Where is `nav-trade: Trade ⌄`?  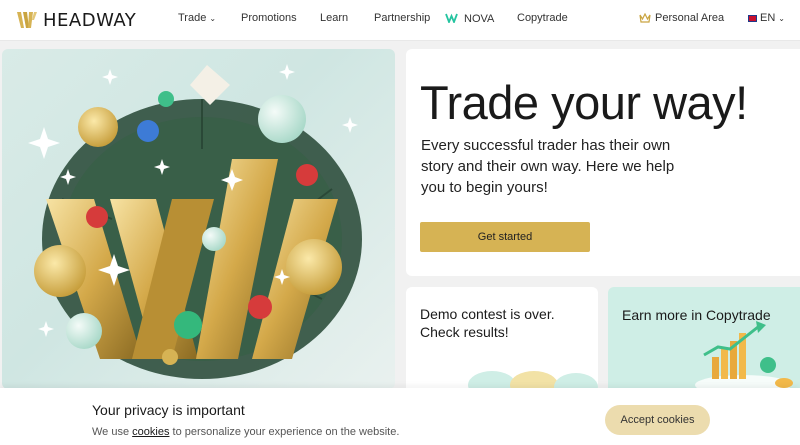
nav-trade: Trade ⌄ is located at coordinates (197, 18).